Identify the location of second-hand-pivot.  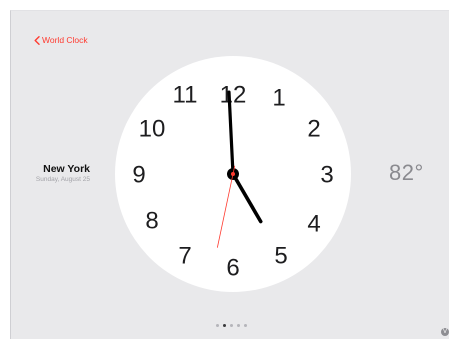
(233, 174).